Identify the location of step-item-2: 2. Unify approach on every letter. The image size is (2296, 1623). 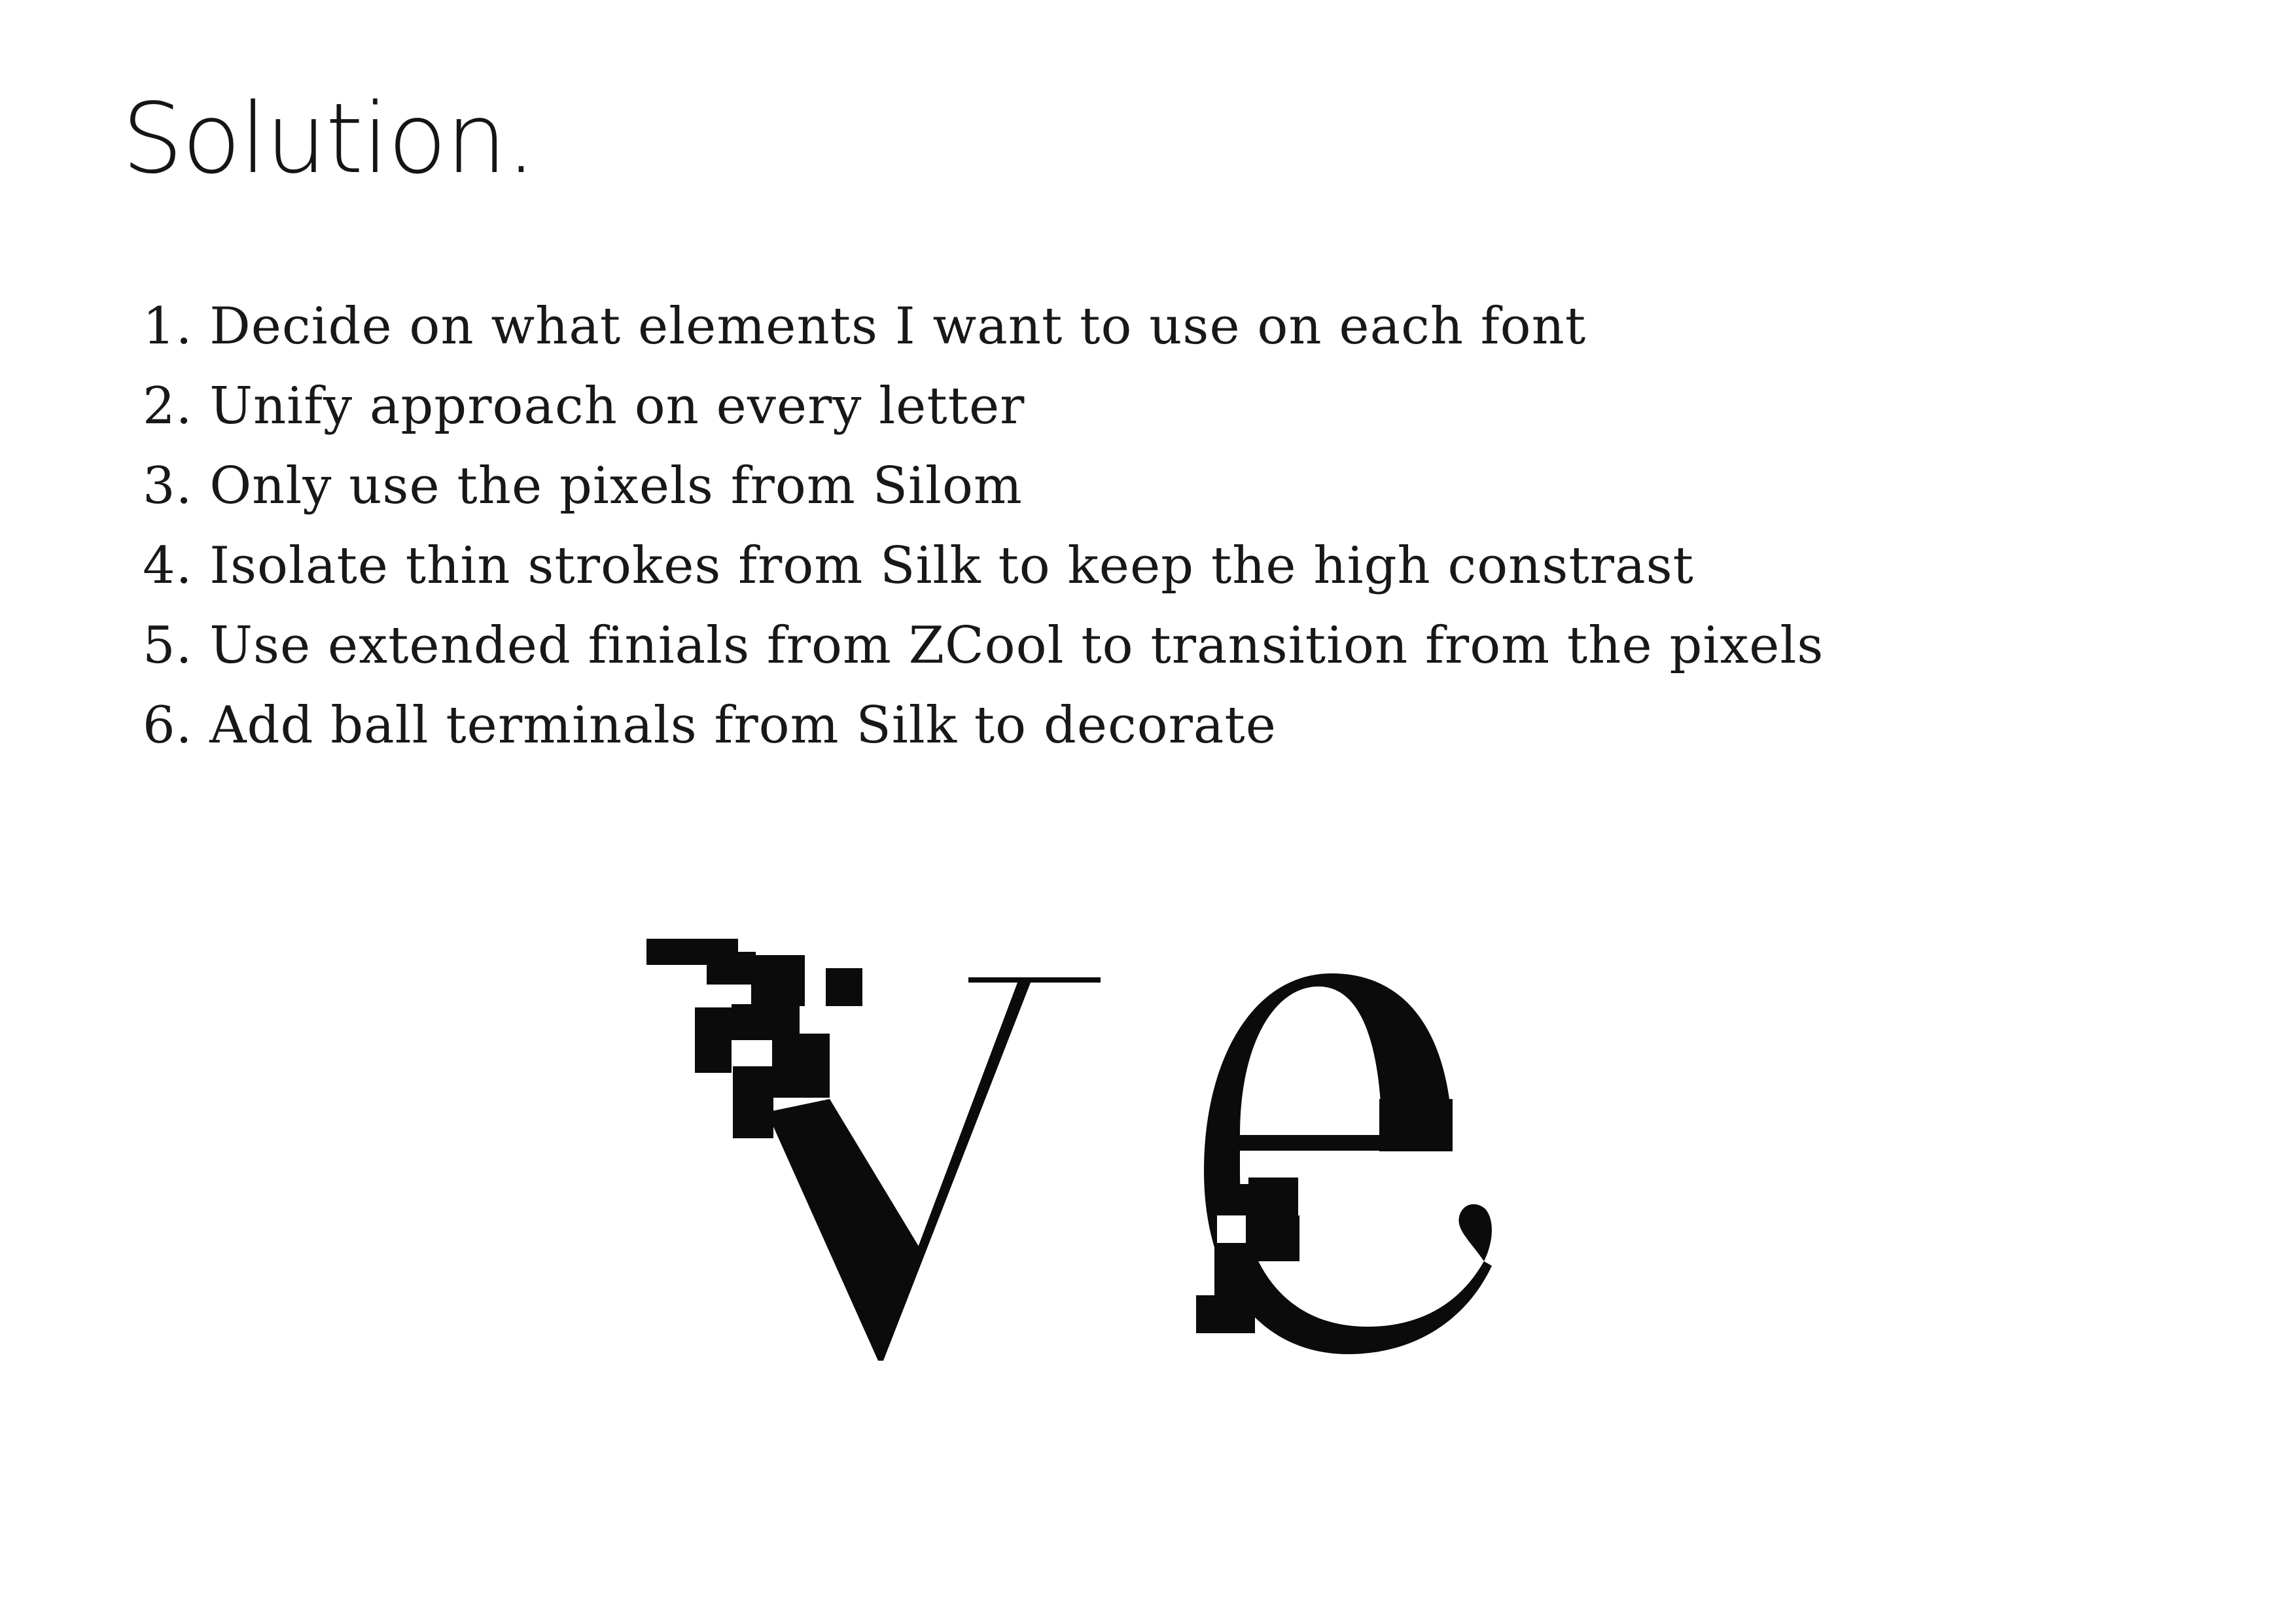
(584, 407).